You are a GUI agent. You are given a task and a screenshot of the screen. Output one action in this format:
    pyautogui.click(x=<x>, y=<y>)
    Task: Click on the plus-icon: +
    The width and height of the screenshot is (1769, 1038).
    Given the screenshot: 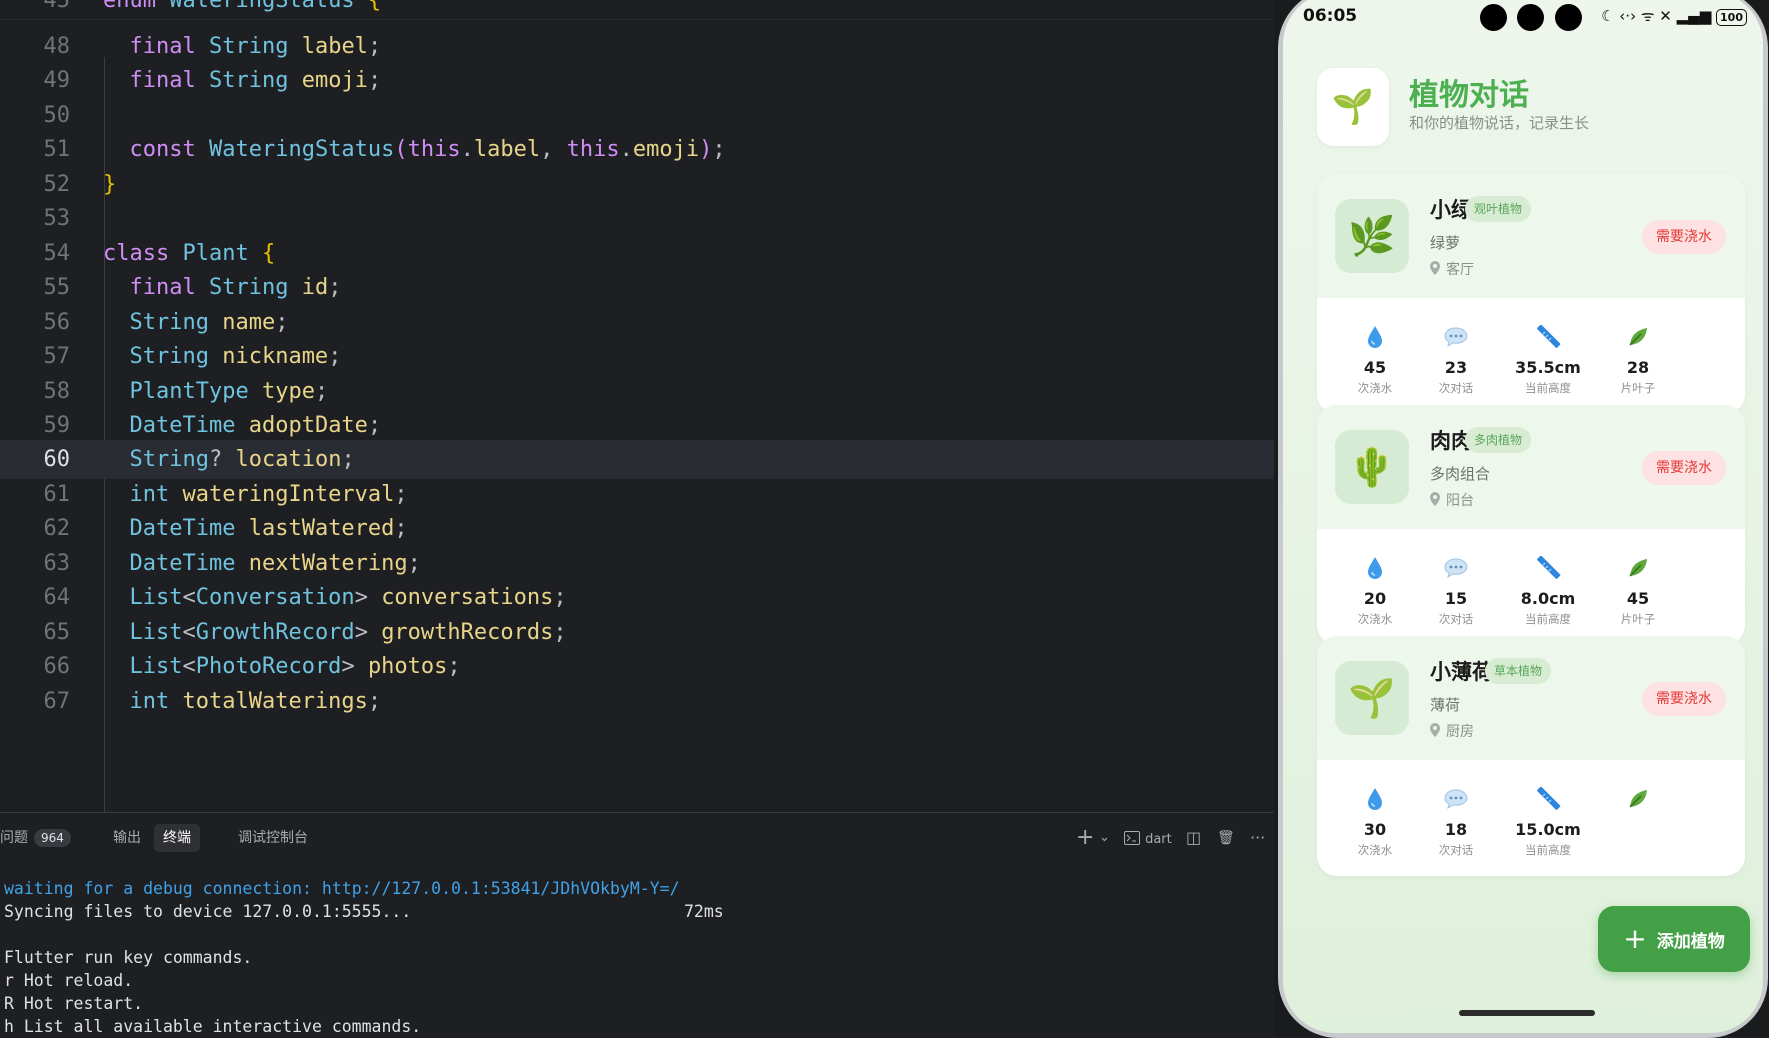 What is the action you would take?
    pyautogui.click(x=1635, y=938)
    